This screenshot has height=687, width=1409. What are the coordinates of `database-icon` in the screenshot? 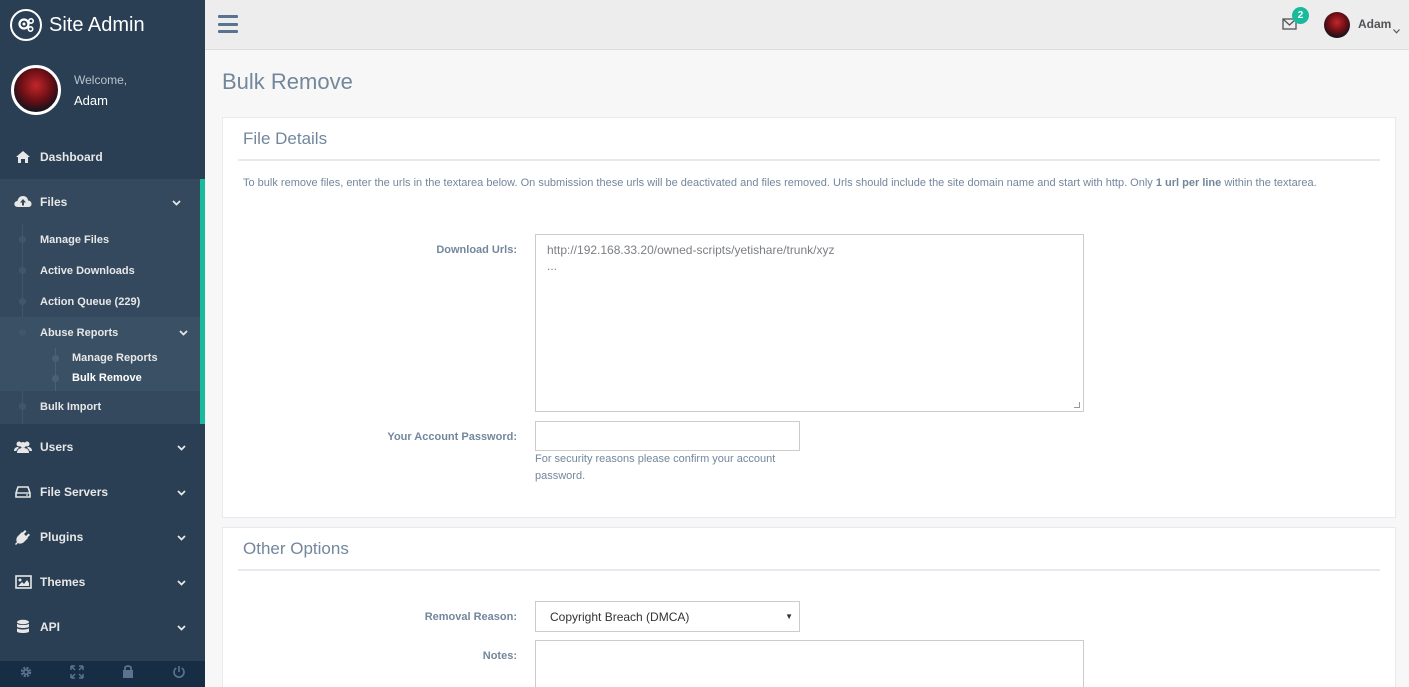 It's located at (23, 627).